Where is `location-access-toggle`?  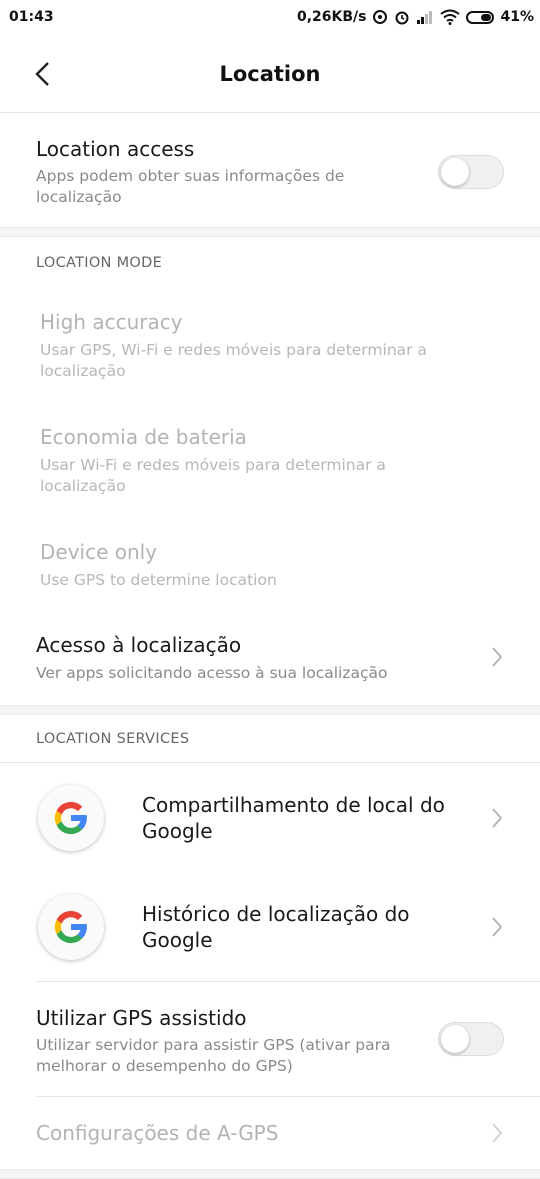 location-access-toggle is located at coordinates (471, 172).